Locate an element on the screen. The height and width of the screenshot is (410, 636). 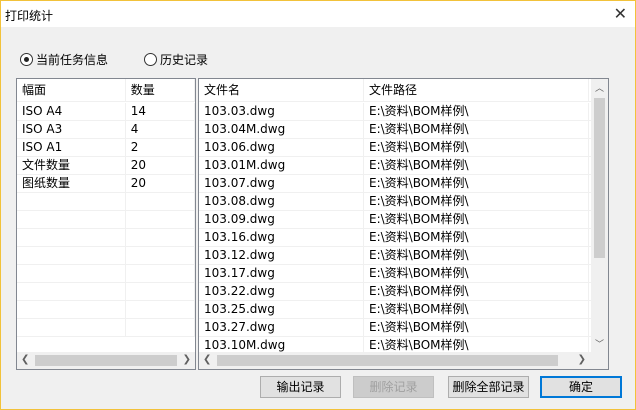
table-row: 103.16.dwg E:\资料\BOM样例\ is located at coordinates (403, 238).